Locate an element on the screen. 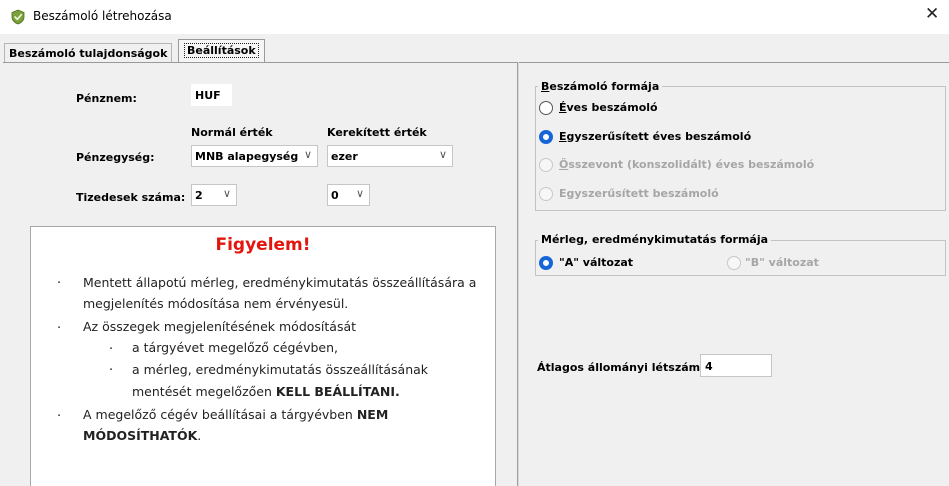  tab-settings-label: Beállítások is located at coordinates (221, 50).